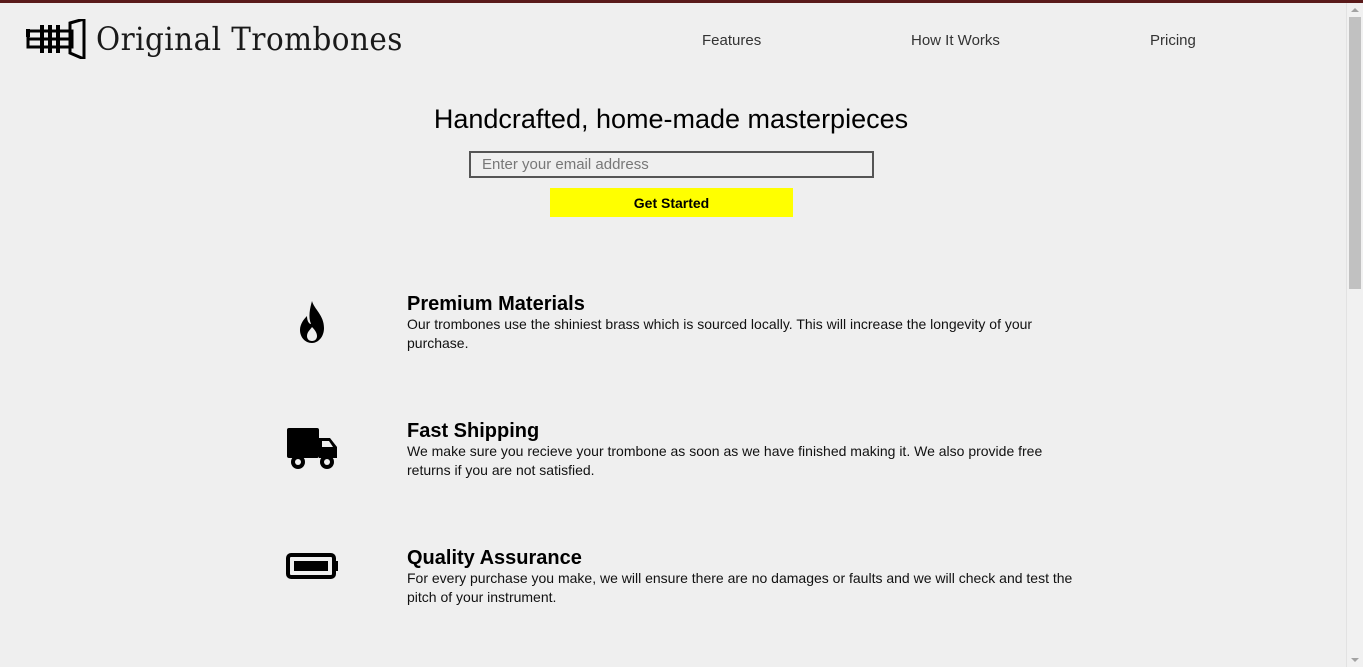 The height and width of the screenshot is (667, 1363). What do you see at coordinates (955, 40) in the screenshot?
I see `nav-link-how-it-works: How It Works` at bounding box center [955, 40].